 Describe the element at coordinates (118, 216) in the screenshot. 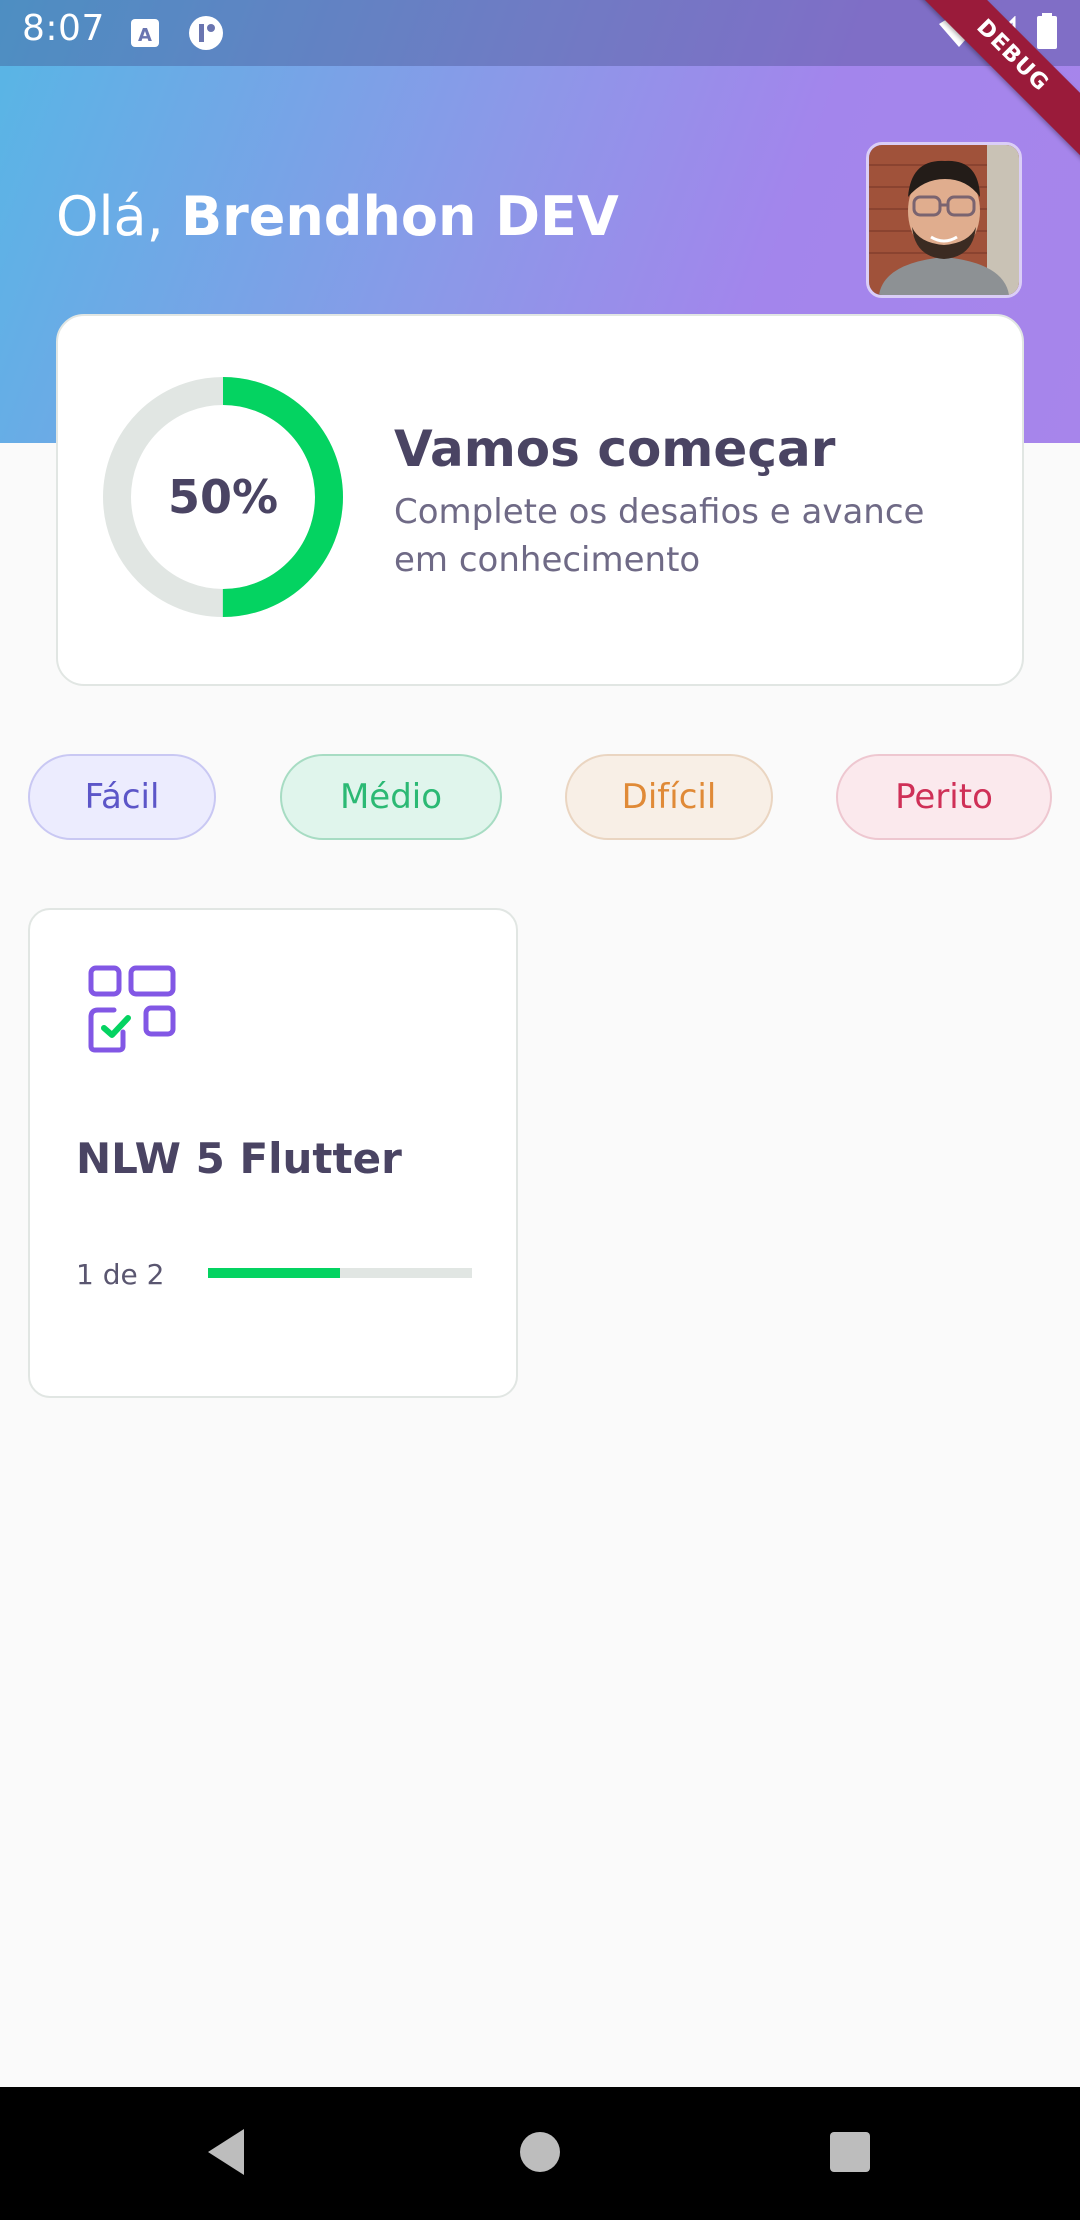

I see `greeting-prefix: Olá,` at that location.